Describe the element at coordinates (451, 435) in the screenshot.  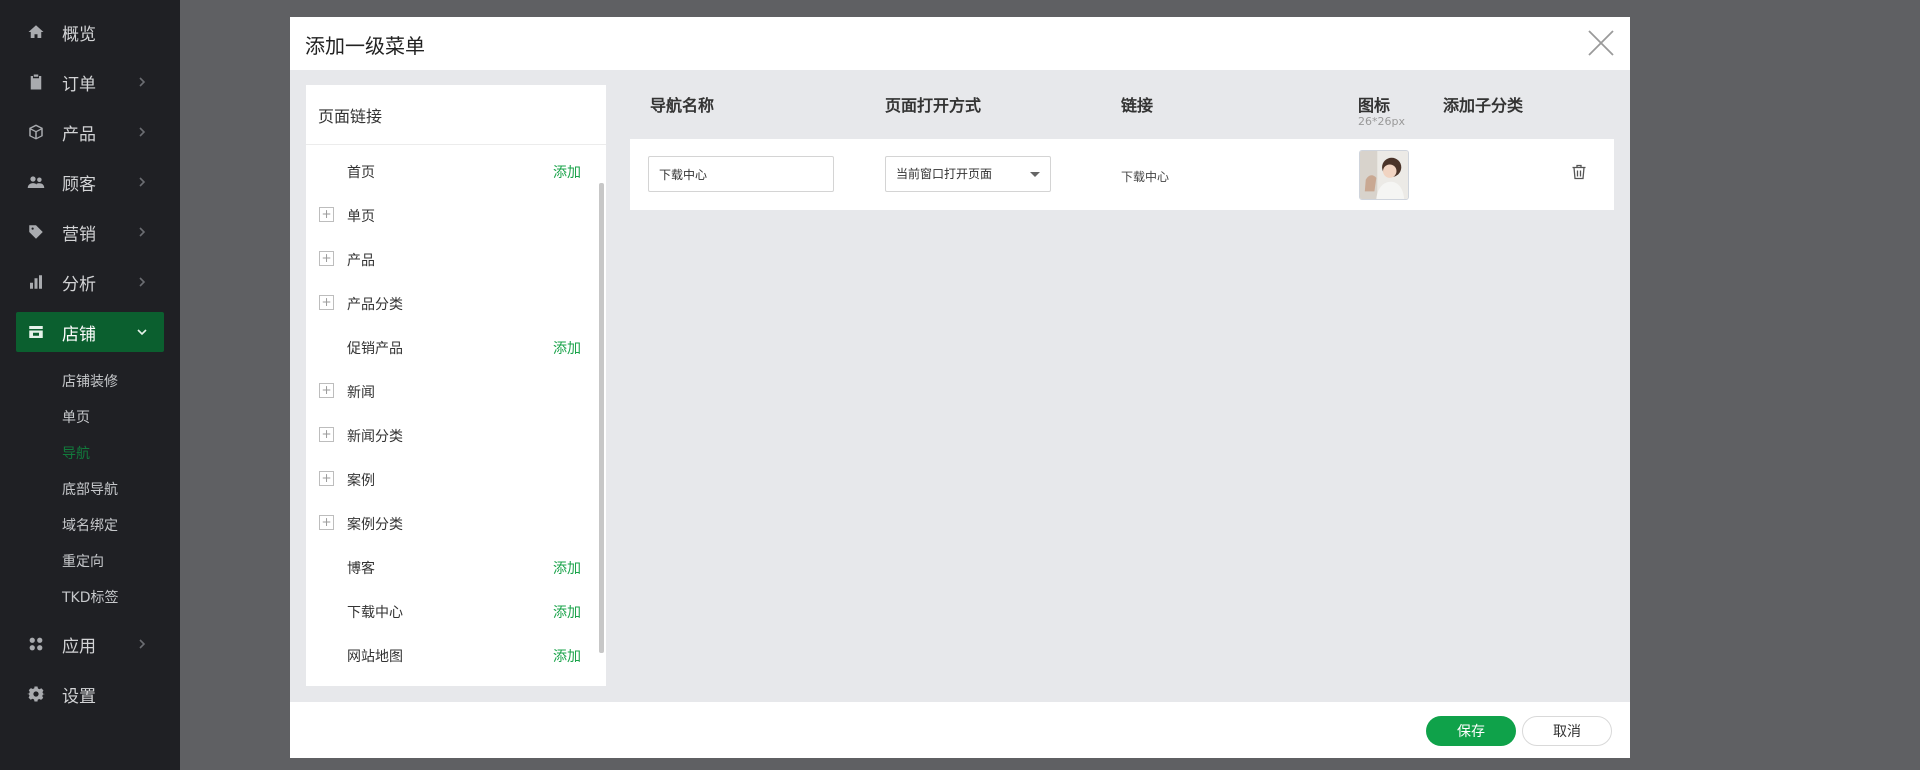
I see `link-item-news-categories: + 新闻分类` at that location.